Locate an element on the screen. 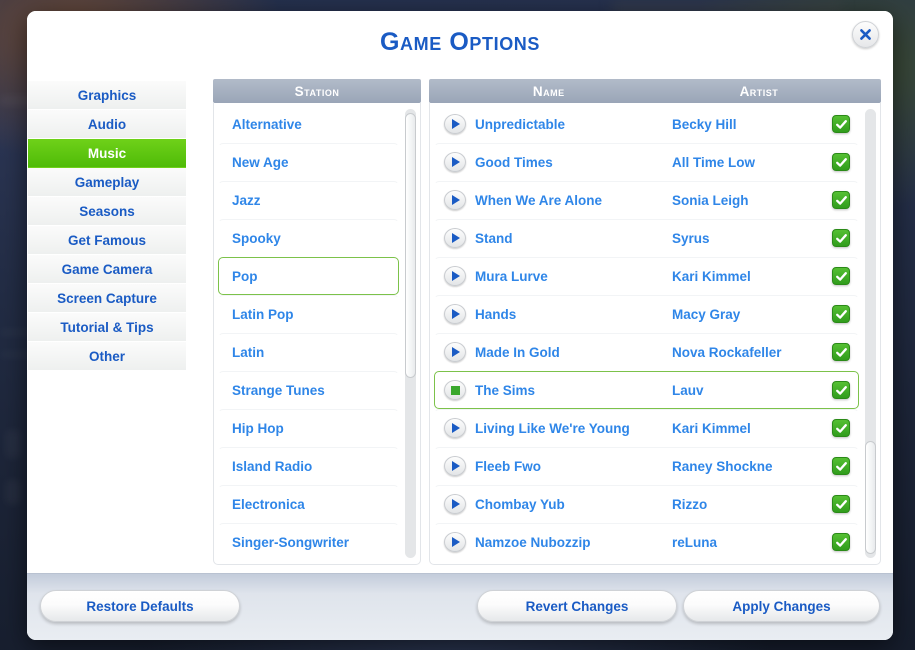 Image resolution: width=915 pixels, height=650 pixels. station-row: Jazz is located at coordinates (308, 200).